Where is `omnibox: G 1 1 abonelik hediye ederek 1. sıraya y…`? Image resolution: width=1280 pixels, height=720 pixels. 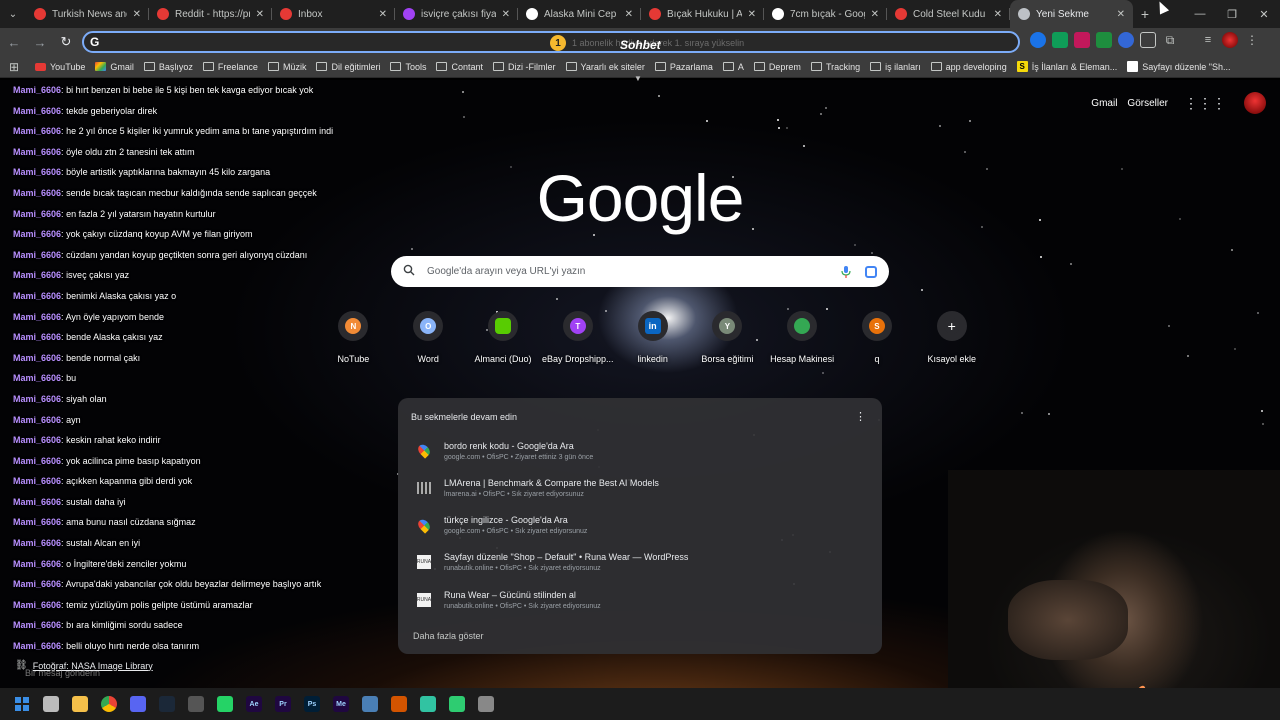
omnibox: G 1 1 abonelik hediye ederek 1. sıraya y… is located at coordinates (551, 42).